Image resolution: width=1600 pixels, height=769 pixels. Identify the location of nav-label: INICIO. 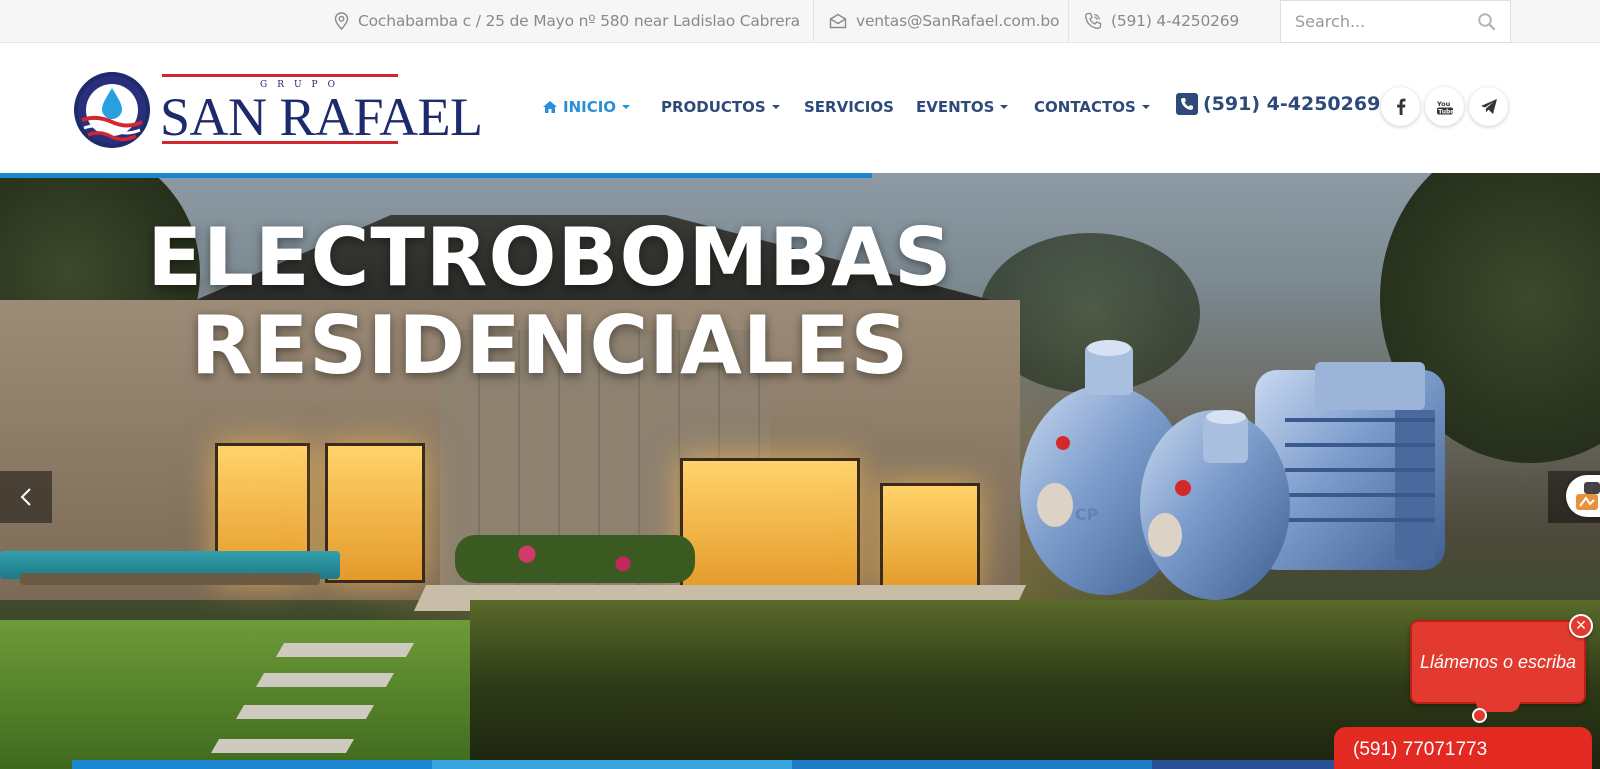
(590, 107).